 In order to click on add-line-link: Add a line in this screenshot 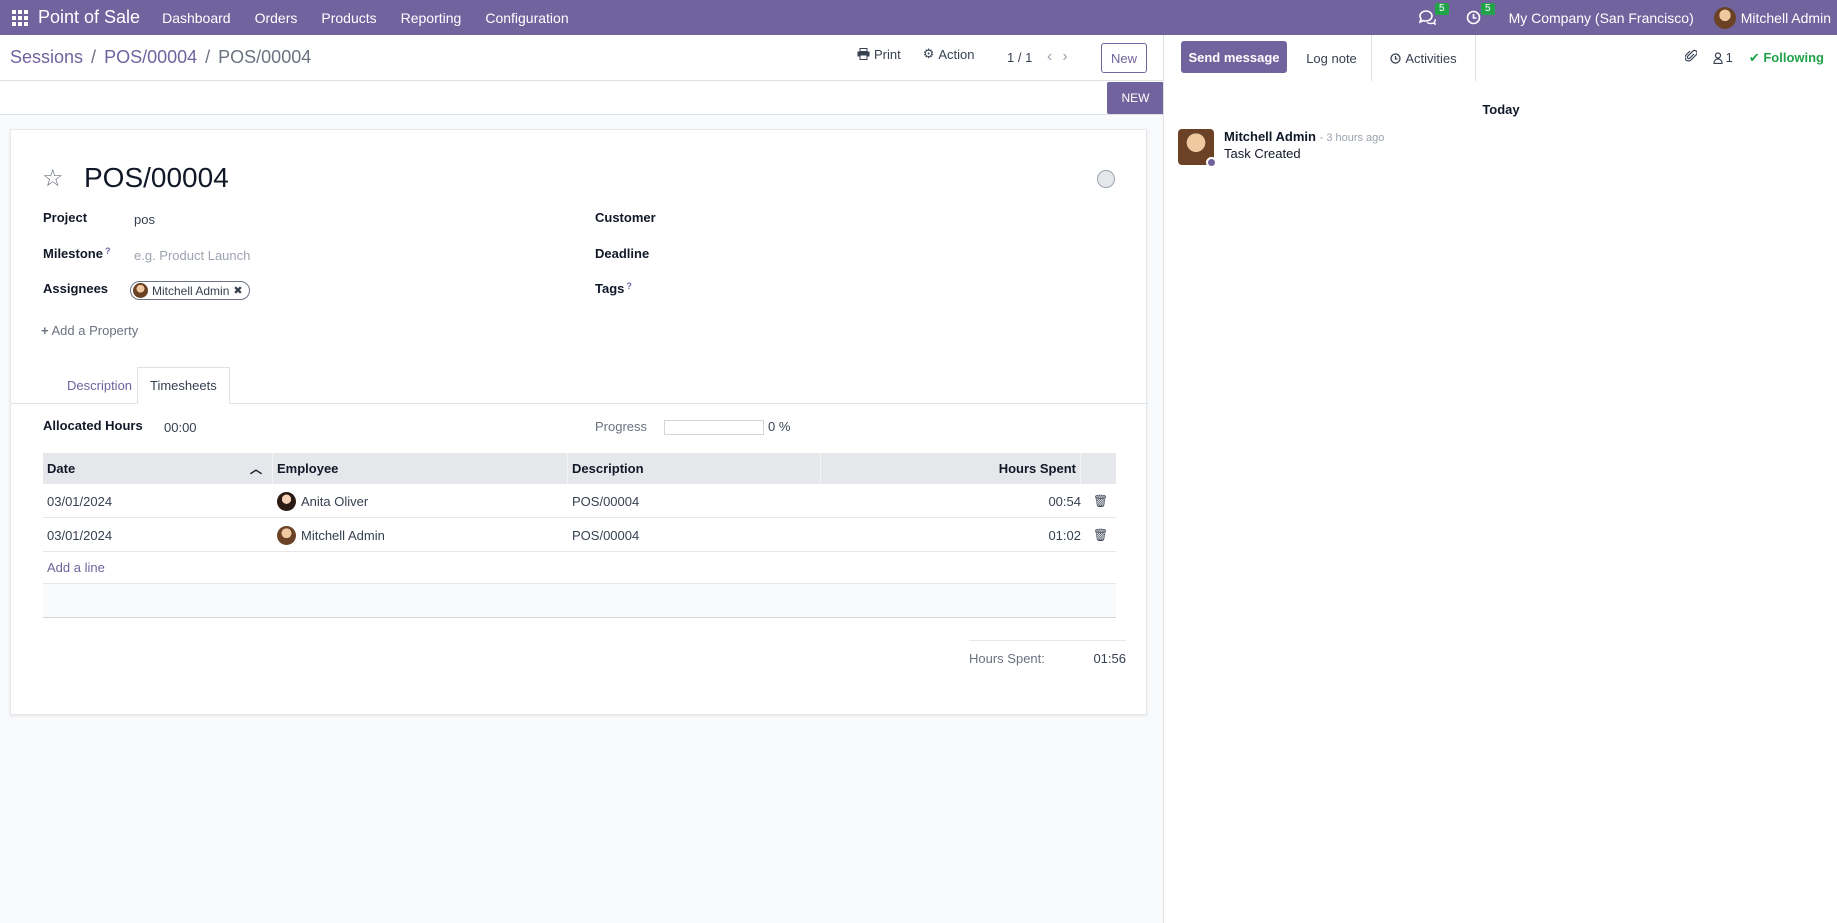, I will do `click(579, 568)`.